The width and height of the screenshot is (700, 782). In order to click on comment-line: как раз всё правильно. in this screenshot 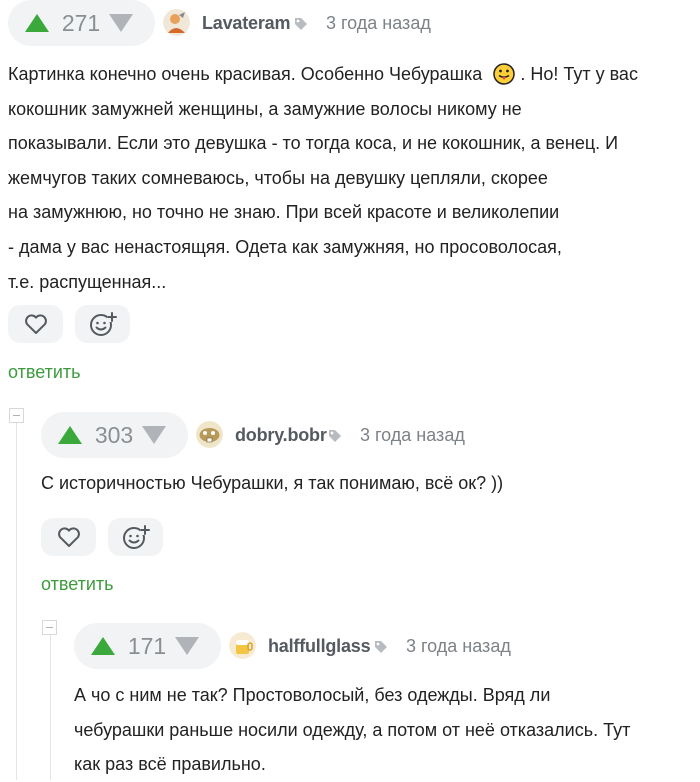, I will do `click(170, 764)`.